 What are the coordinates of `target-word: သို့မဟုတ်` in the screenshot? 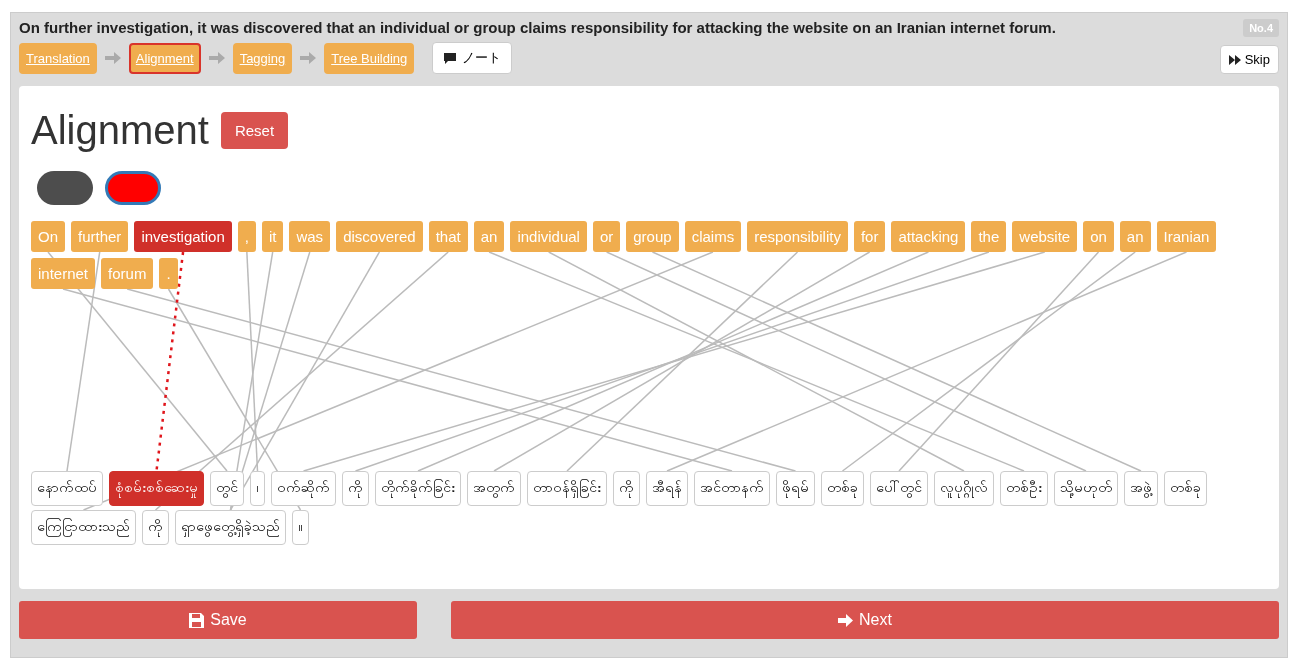 It's located at (1086, 488).